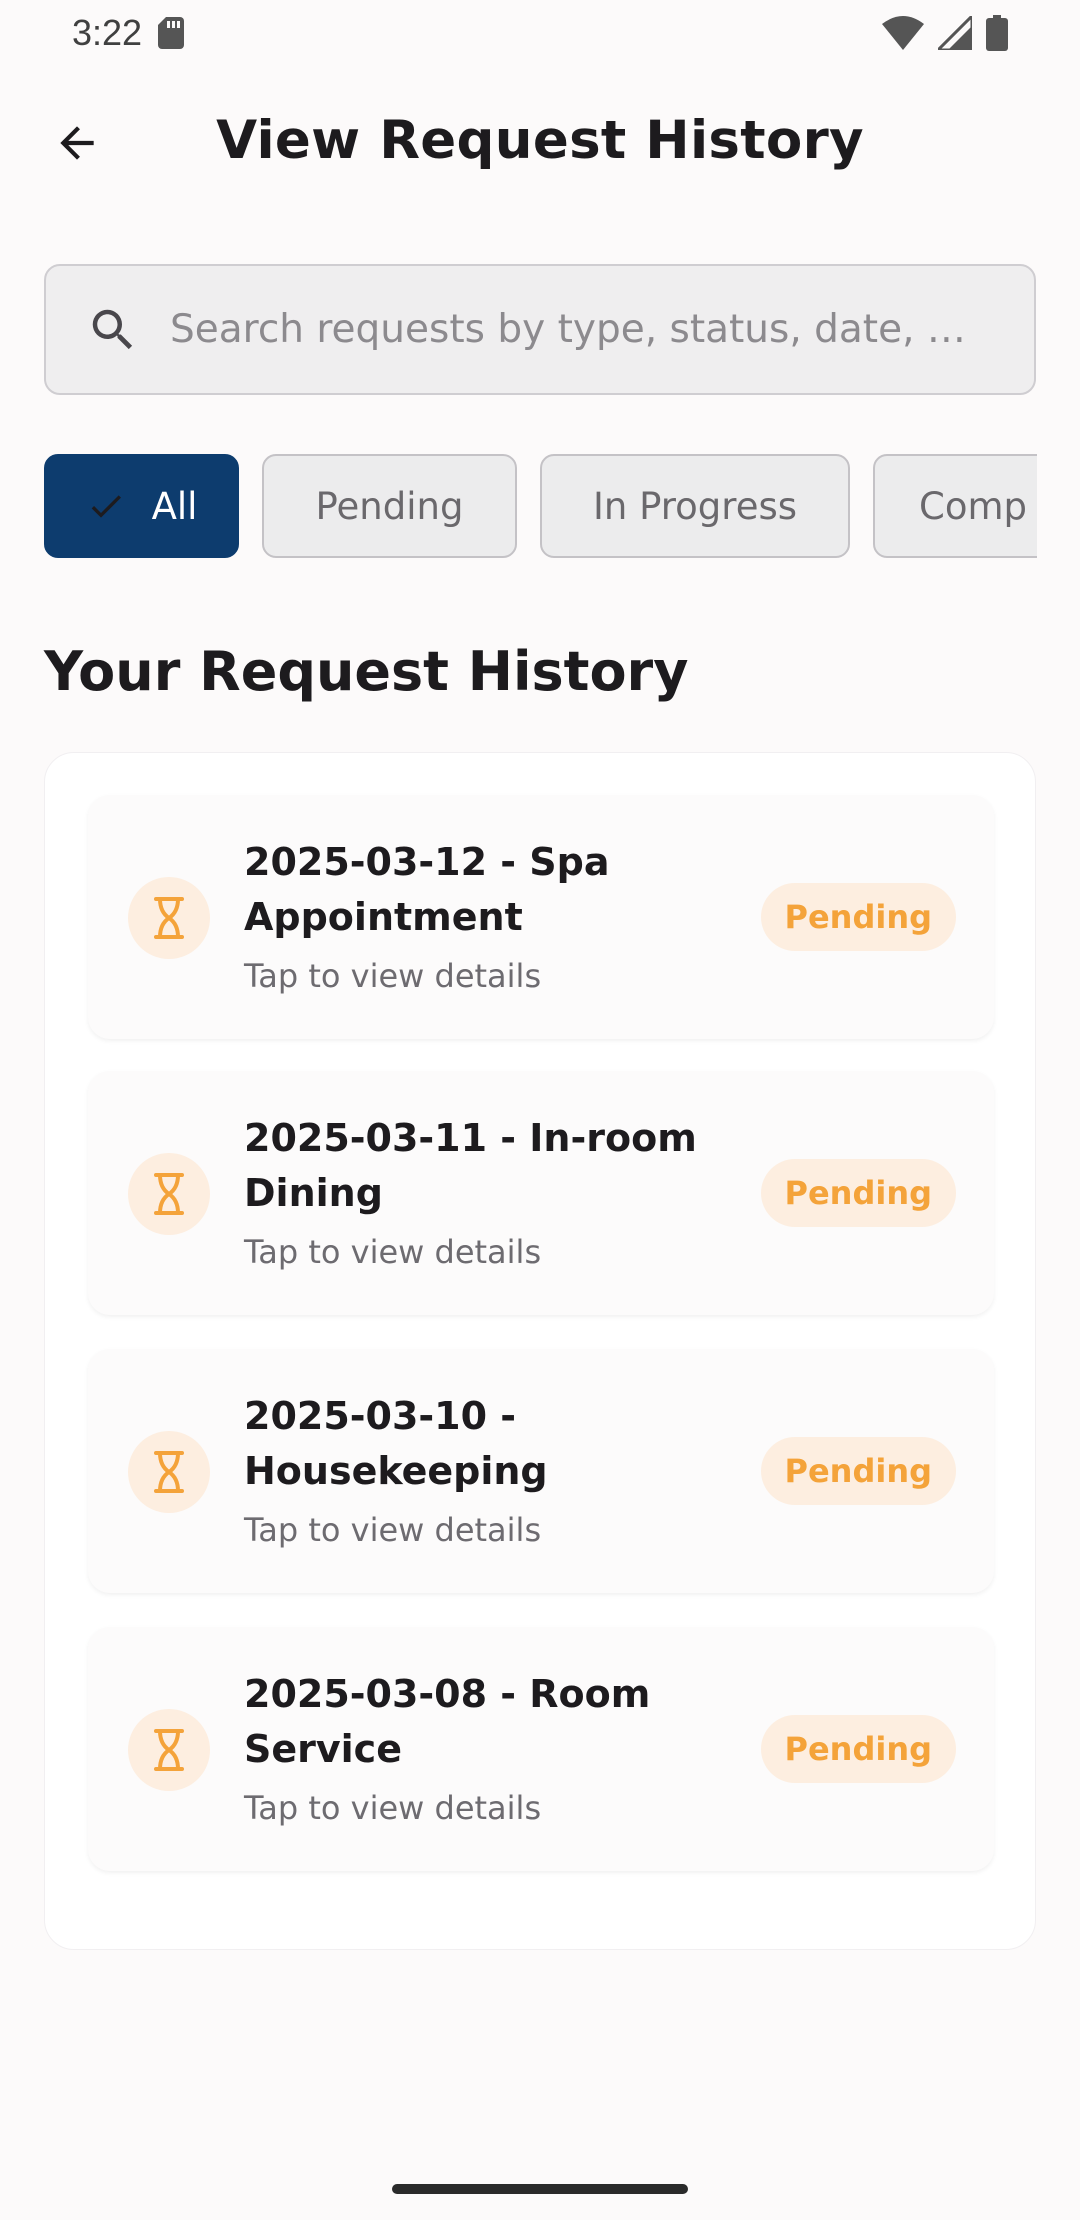  I want to click on battery-icon, so click(997, 33).